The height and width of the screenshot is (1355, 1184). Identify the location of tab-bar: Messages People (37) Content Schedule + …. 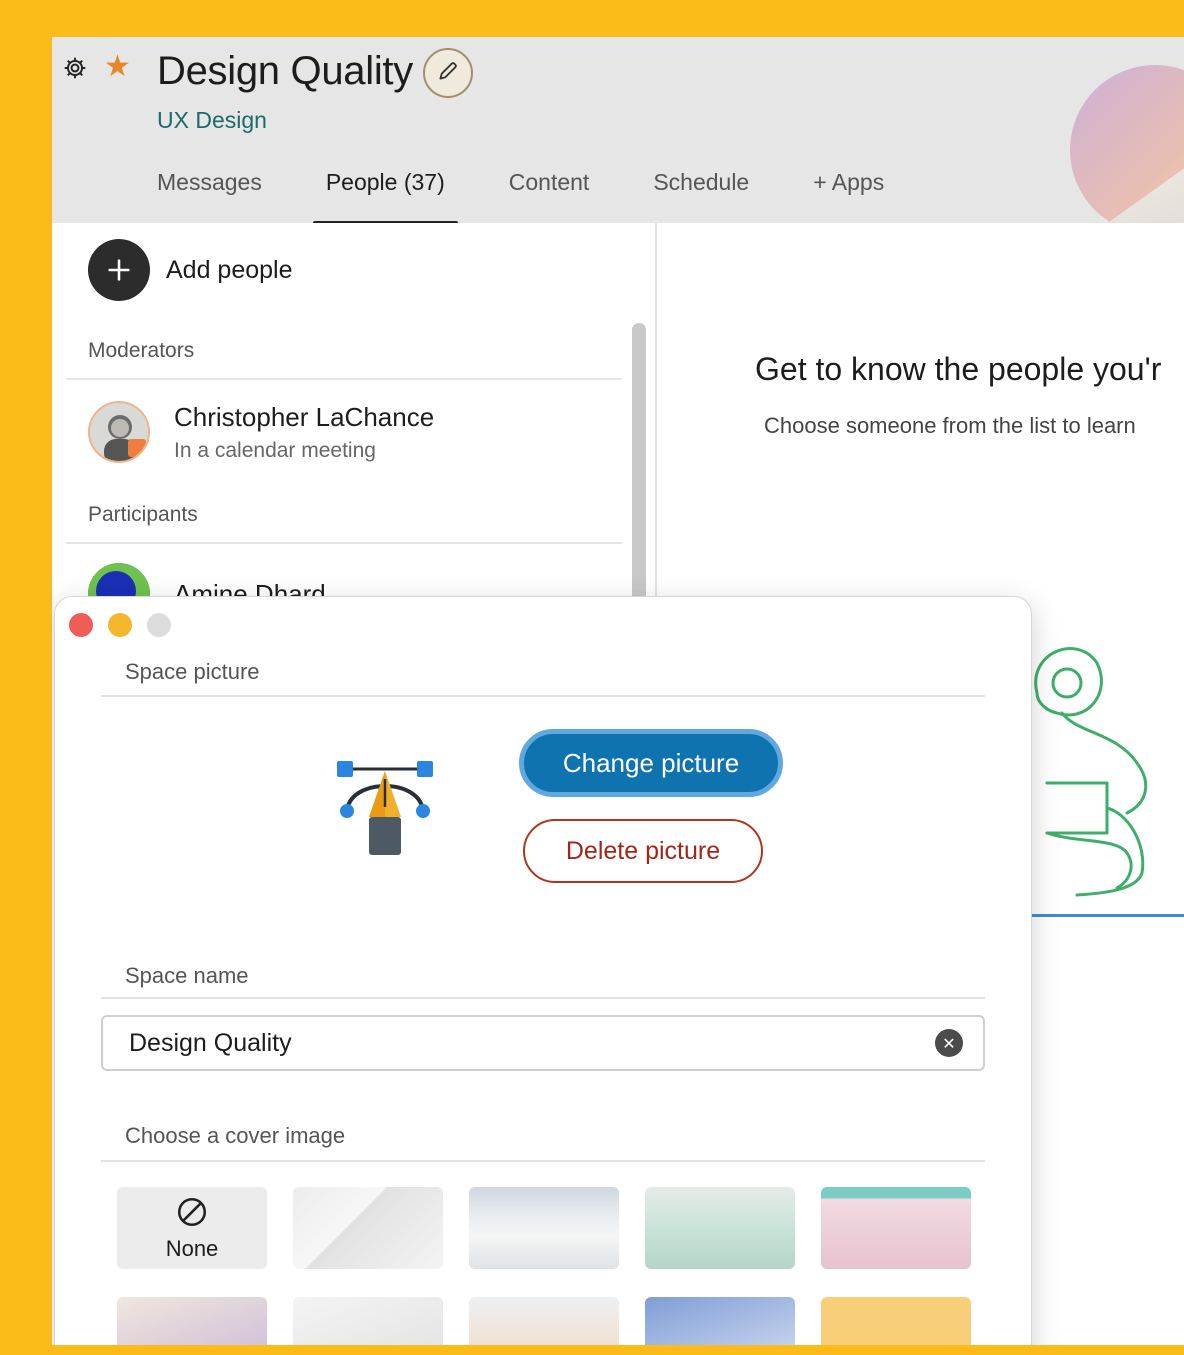
(552, 195).